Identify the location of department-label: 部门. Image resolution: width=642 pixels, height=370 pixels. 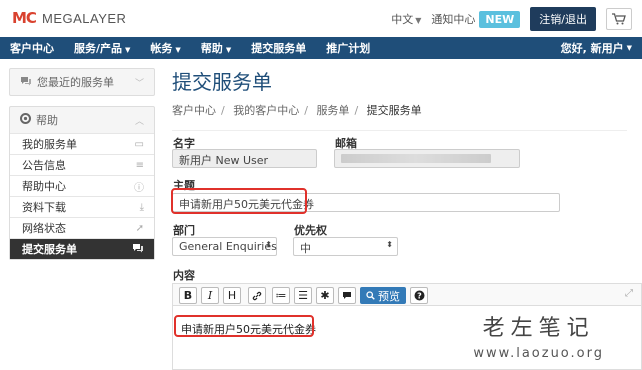
(184, 230).